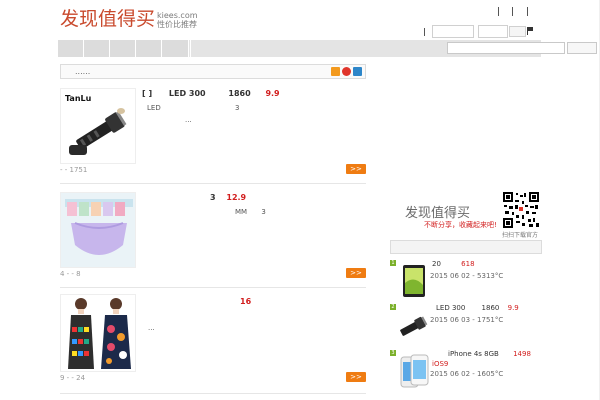 This screenshot has width=600, height=400. Describe the element at coordinates (493, 31) in the screenshot. I see `password-input` at that location.